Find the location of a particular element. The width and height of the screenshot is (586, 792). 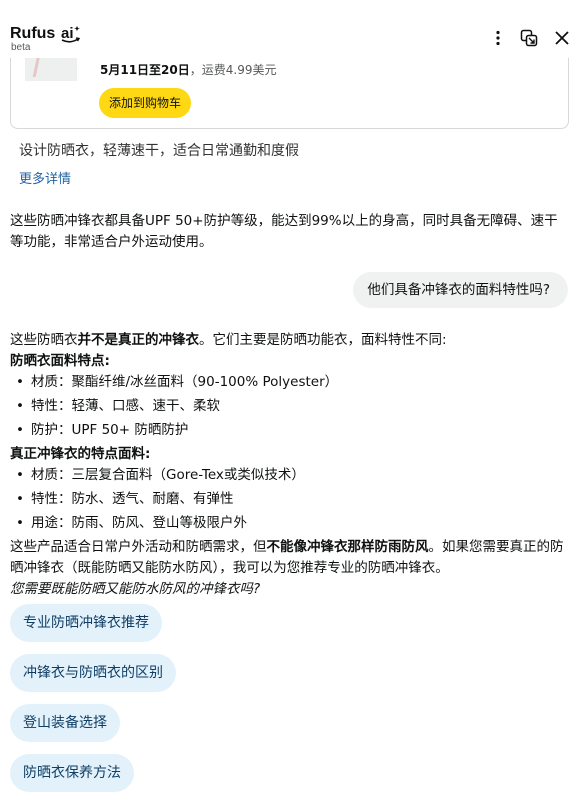

list-item: 材质：三层复合面料（Gore-Tex或类似技术） is located at coordinates (293, 475).